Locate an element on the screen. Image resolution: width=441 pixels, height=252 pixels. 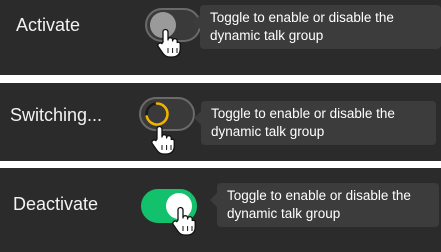
activate-label: Activate is located at coordinates (48, 25).